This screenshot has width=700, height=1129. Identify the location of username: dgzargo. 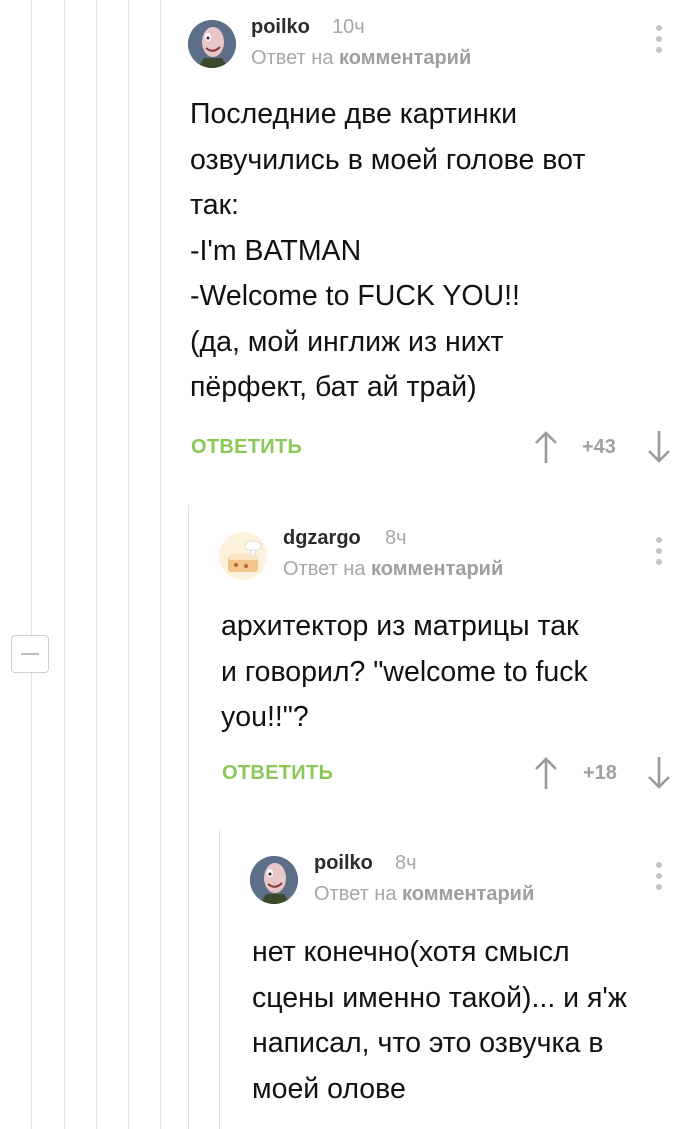
(322, 538).